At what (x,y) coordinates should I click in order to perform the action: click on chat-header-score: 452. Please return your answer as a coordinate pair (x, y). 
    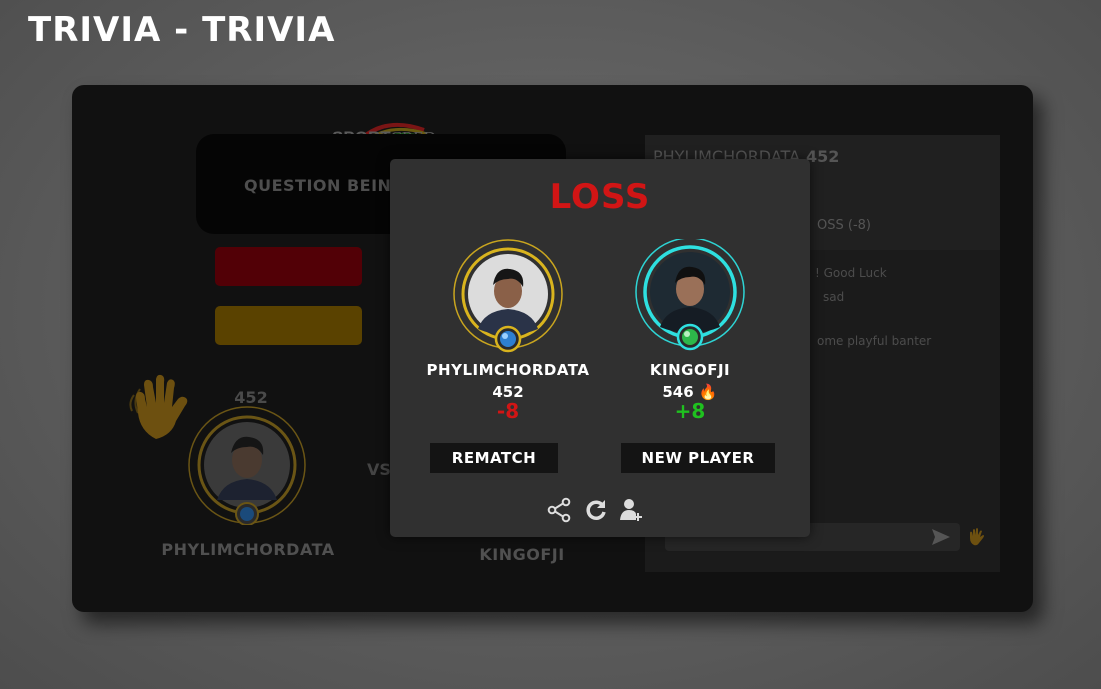
    Looking at the image, I should click on (823, 156).